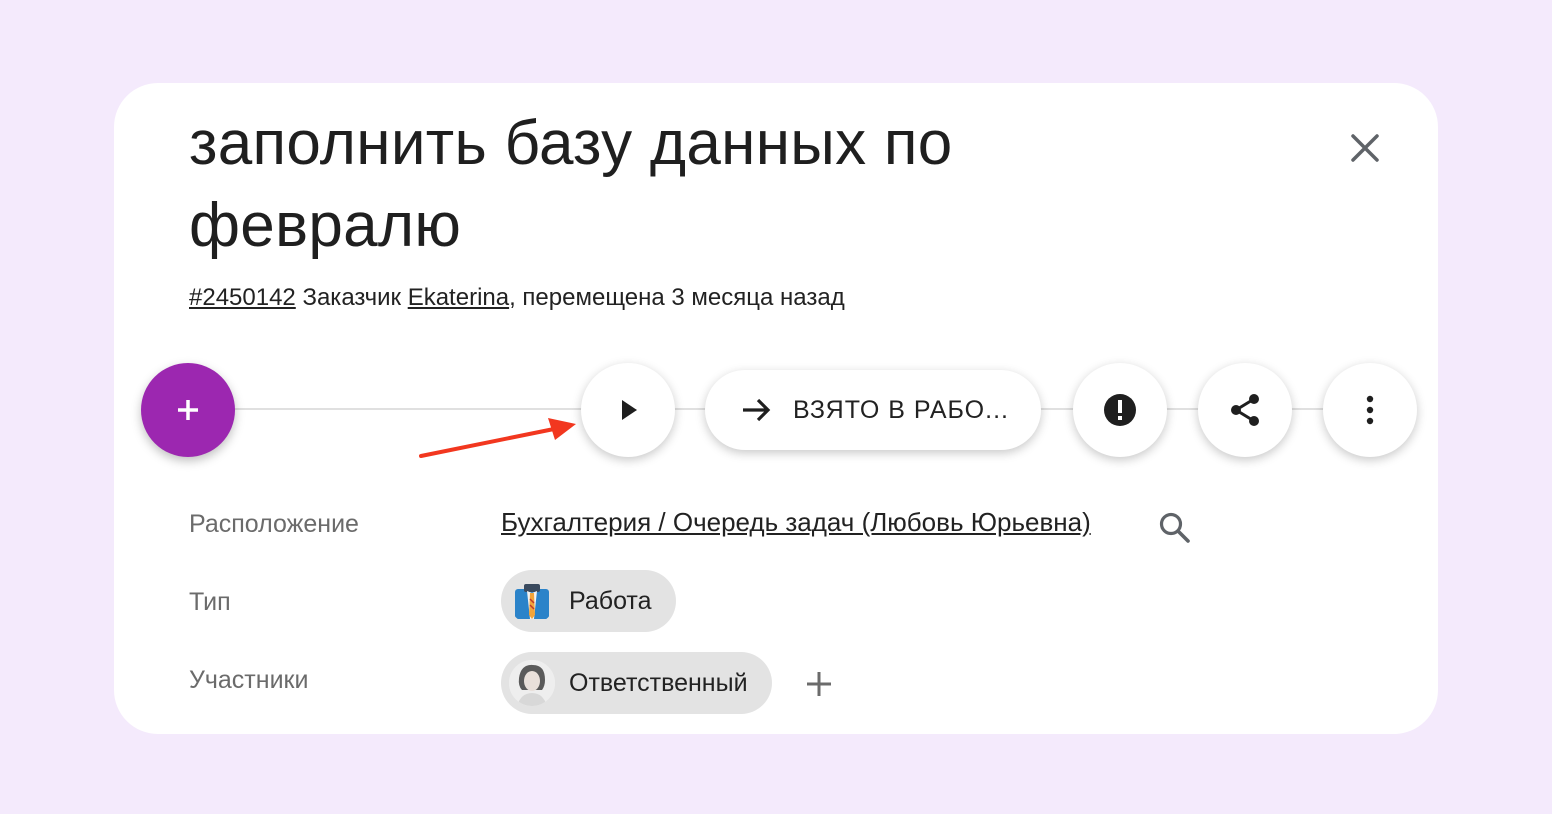  Describe the element at coordinates (274, 524) in the screenshot. I see `location-label: Расположение` at that location.